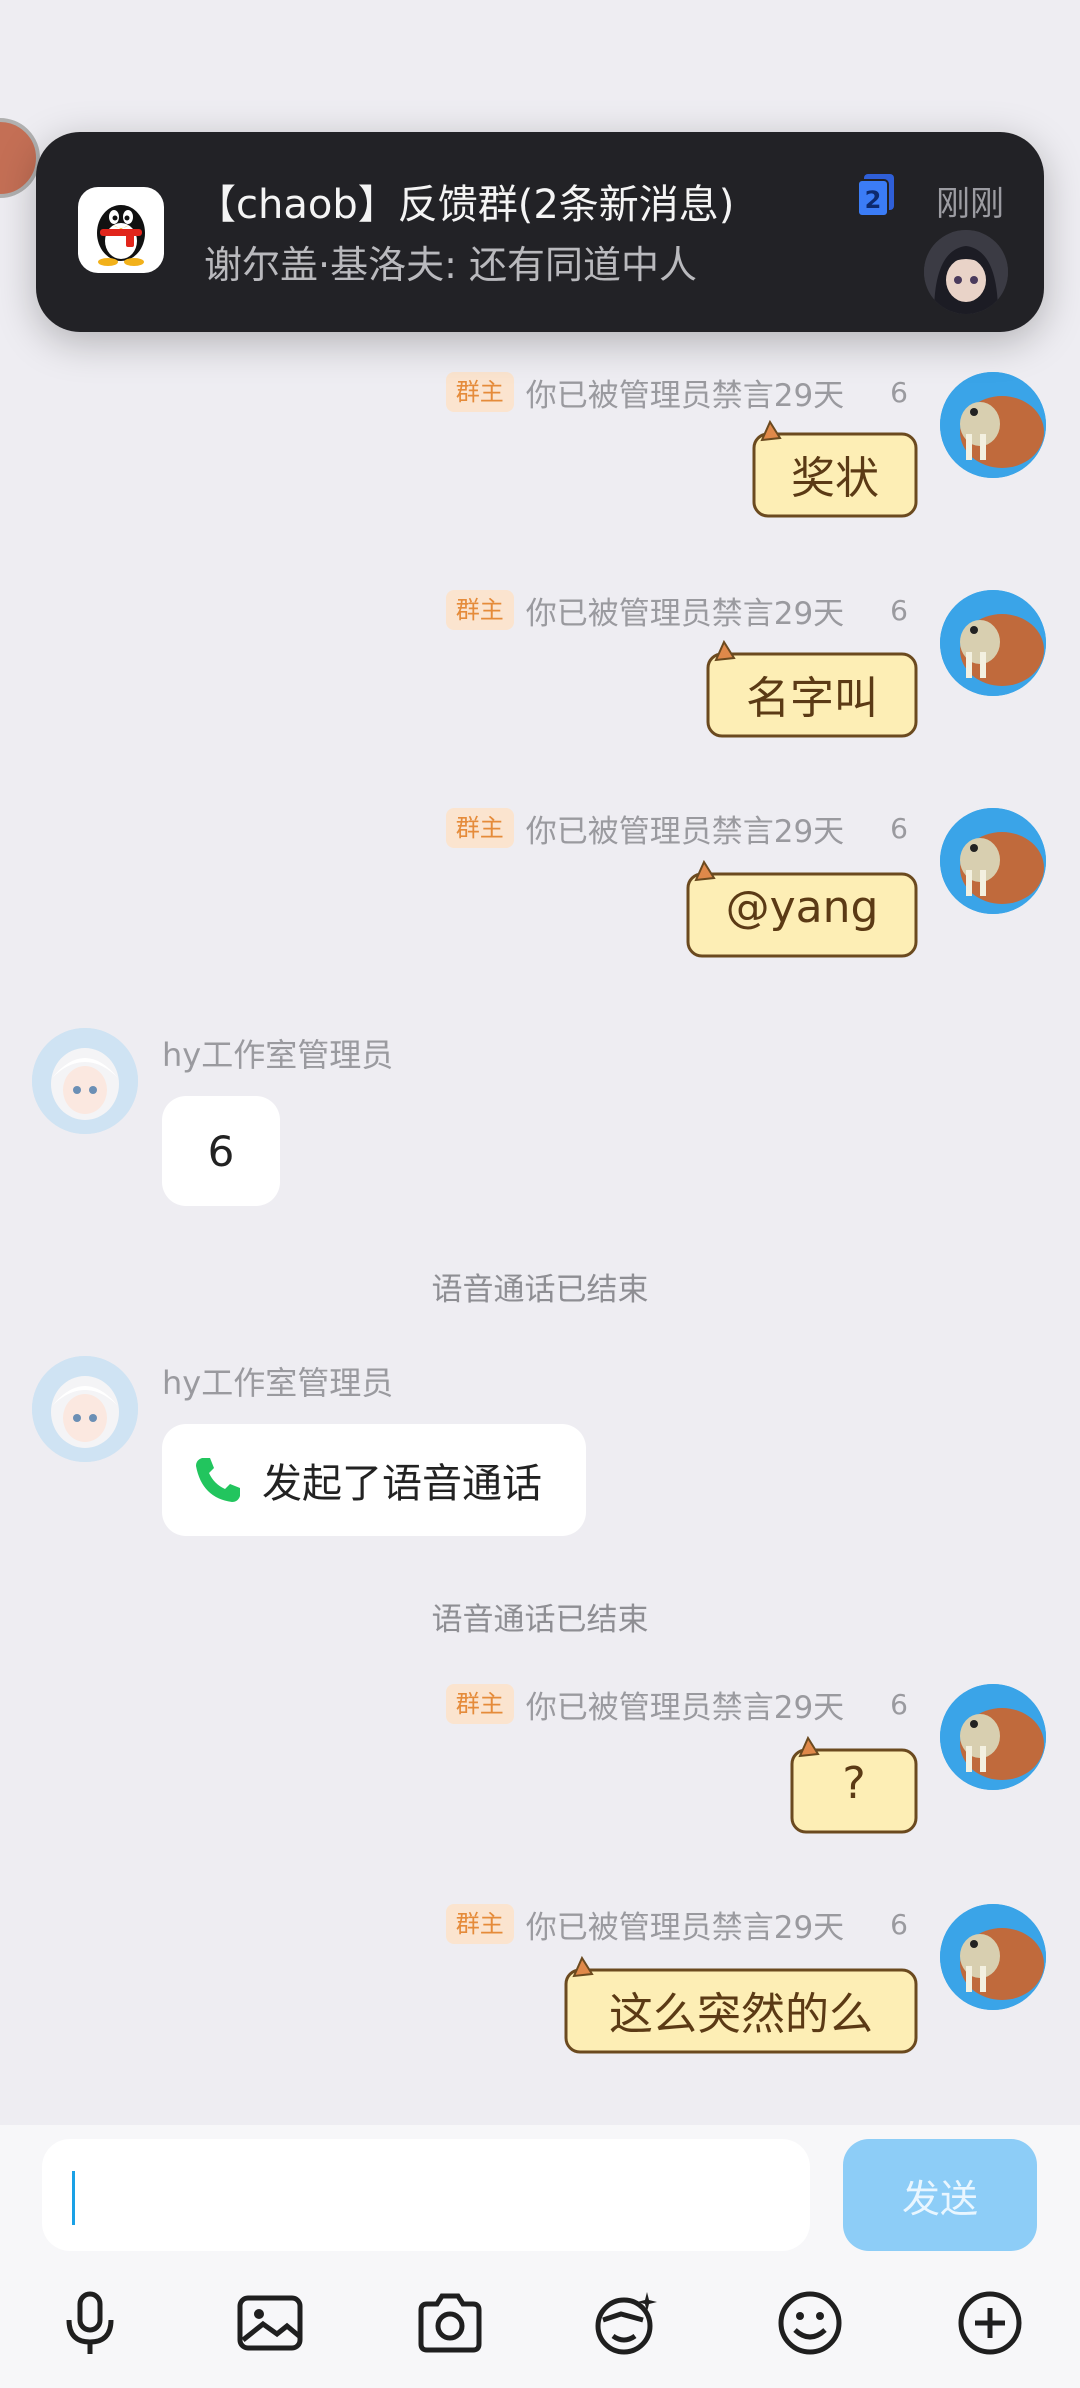 This screenshot has height=2388, width=1080. What do you see at coordinates (741, 2014) in the screenshot?
I see `message-text: 这么突然的么` at bounding box center [741, 2014].